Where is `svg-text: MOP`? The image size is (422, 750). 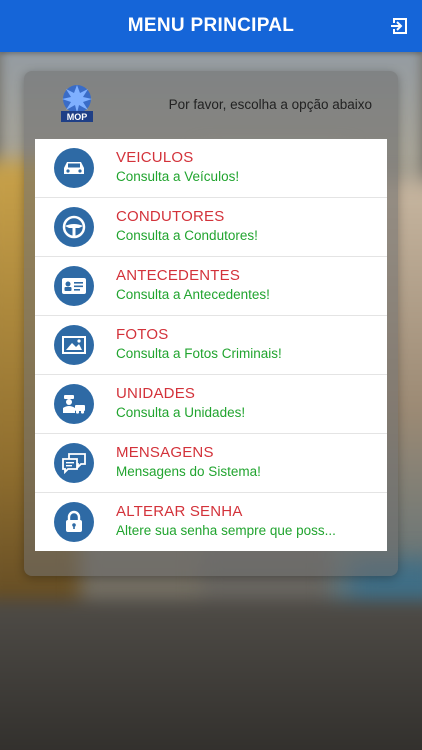
svg-text: MOP is located at coordinates (77, 117).